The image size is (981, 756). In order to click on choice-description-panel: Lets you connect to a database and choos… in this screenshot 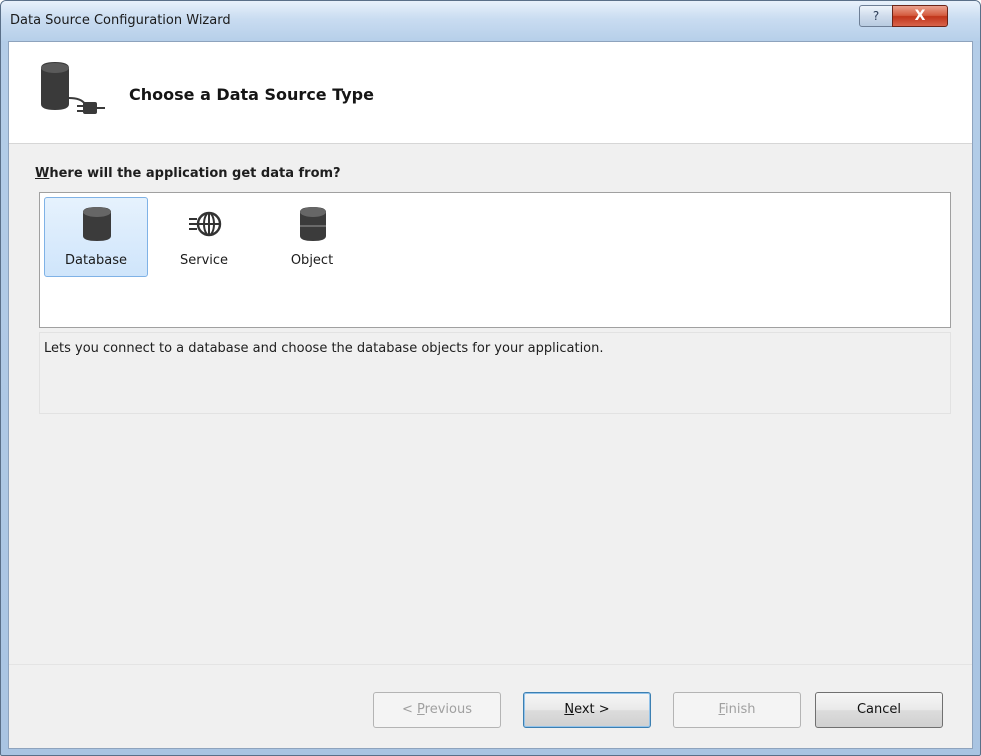, I will do `click(495, 373)`.